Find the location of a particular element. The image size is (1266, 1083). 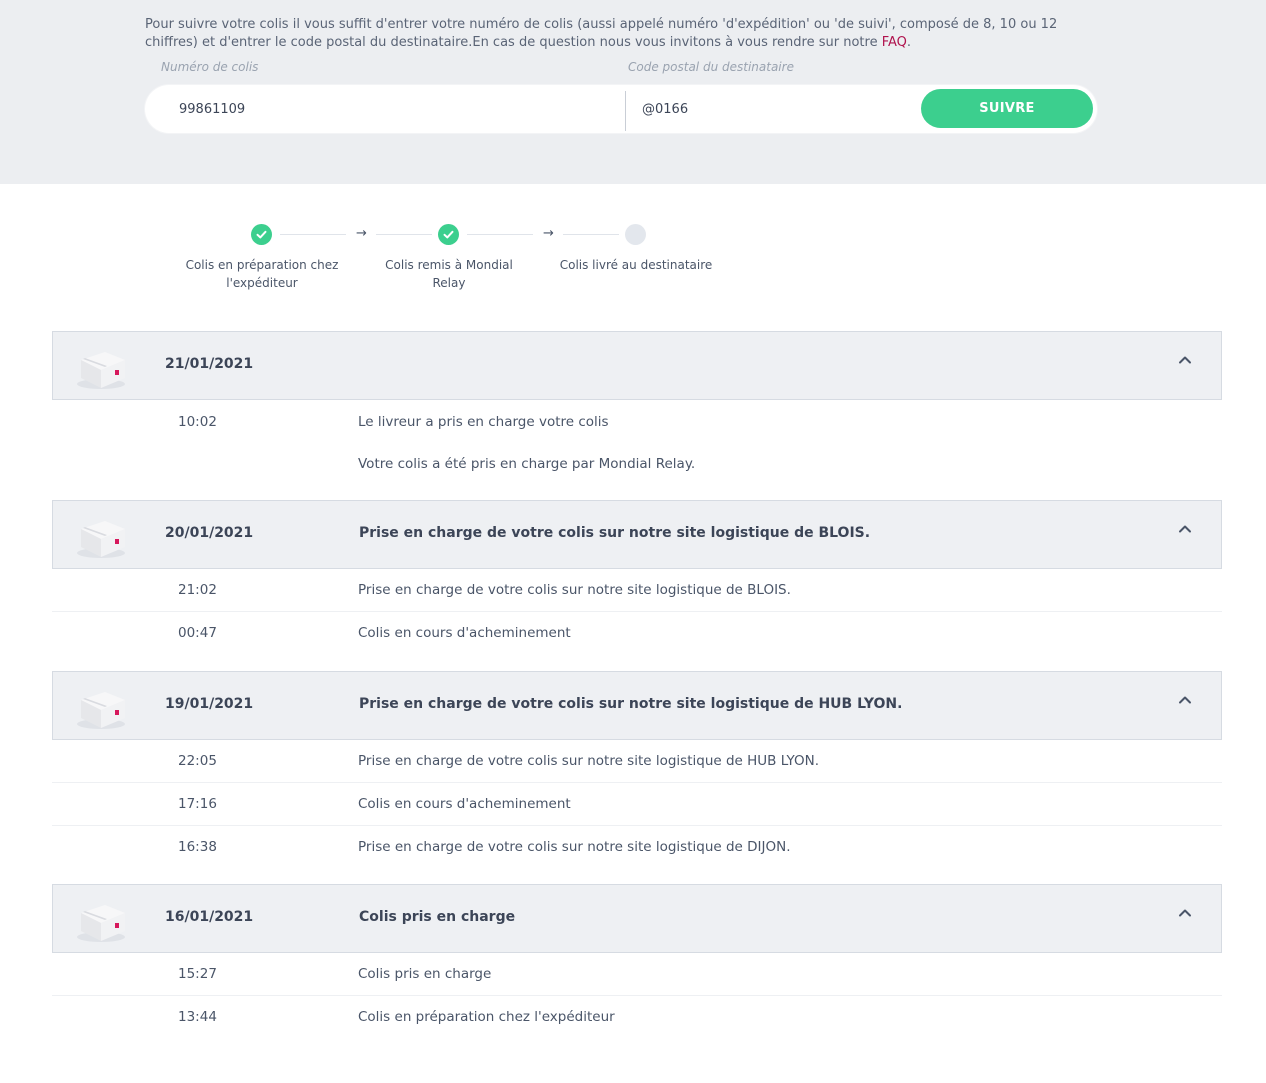

event-row: 17:16 Colis en cours d'acheminement is located at coordinates (637, 804).